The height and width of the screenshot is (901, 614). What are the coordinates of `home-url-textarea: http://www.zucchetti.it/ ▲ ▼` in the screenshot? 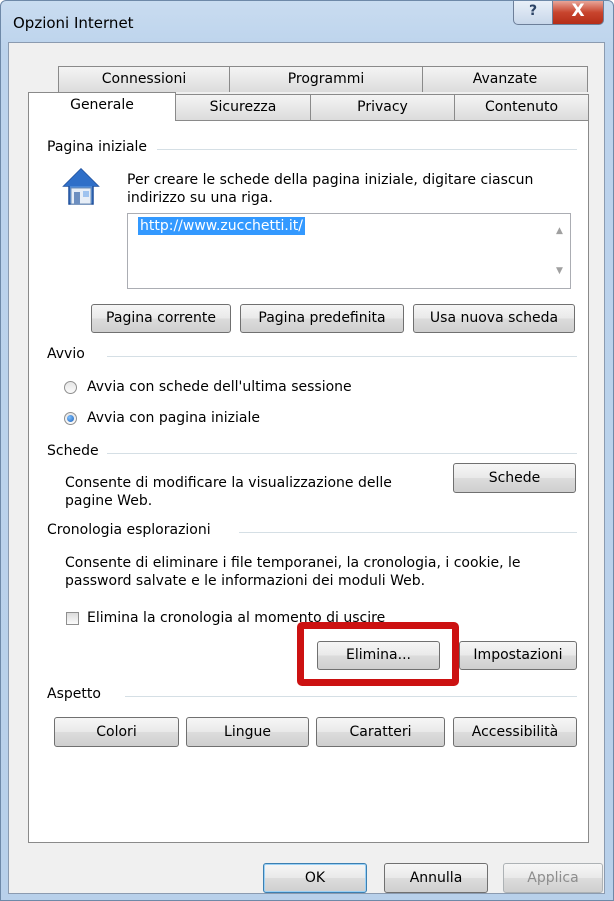 It's located at (349, 251).